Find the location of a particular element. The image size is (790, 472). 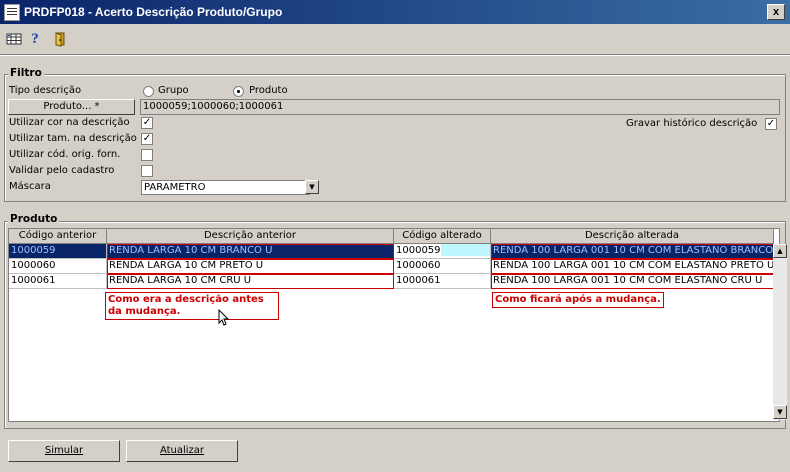

atualizar-button: Atualizar is located at coordinates (182, 451).